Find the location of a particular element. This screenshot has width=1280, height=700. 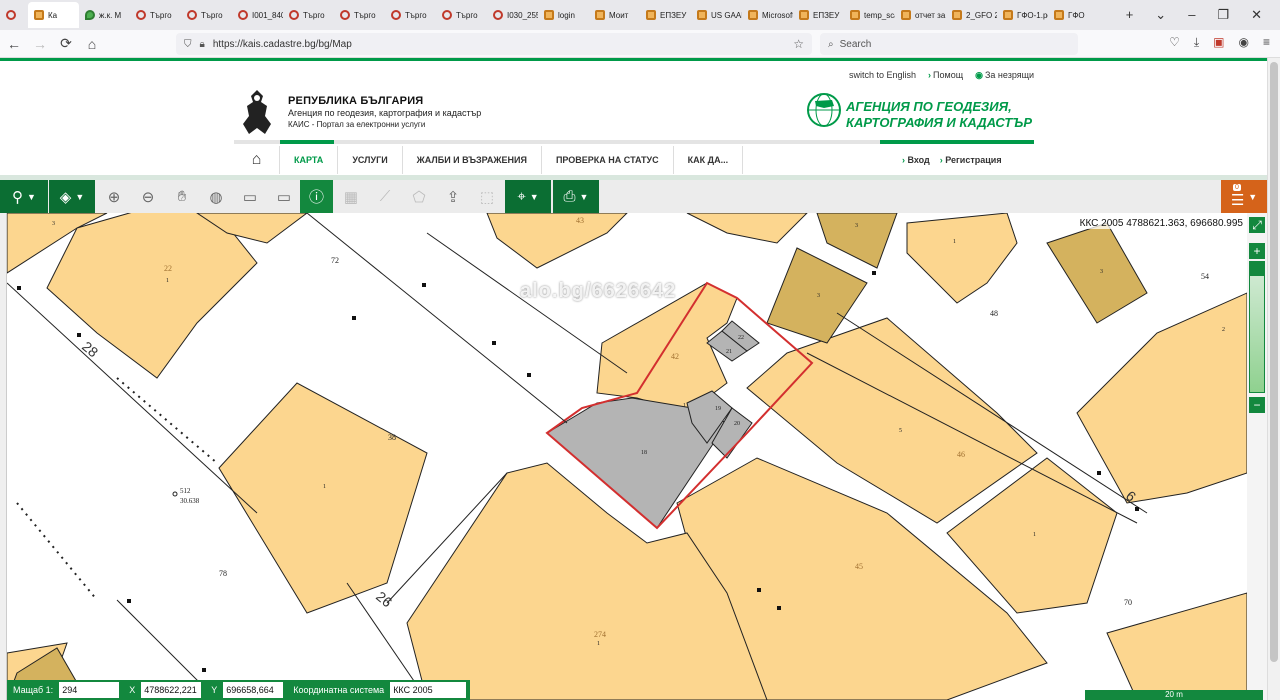

zoom-box-in-tool: ▭ is located at coordinates (250, 196).